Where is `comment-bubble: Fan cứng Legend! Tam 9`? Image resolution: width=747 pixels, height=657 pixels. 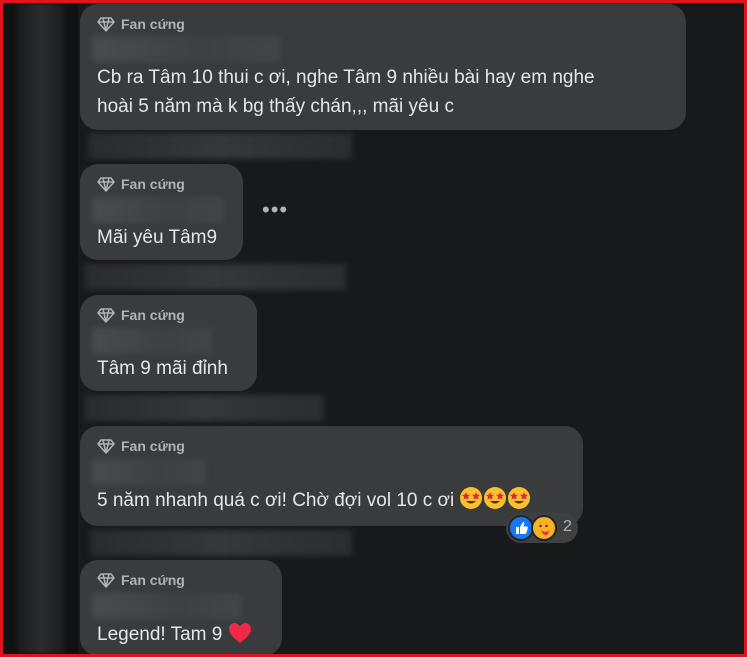
comment-bubble: Fan cứng Legend! Tam 9 is located at coordinates (181, 608).